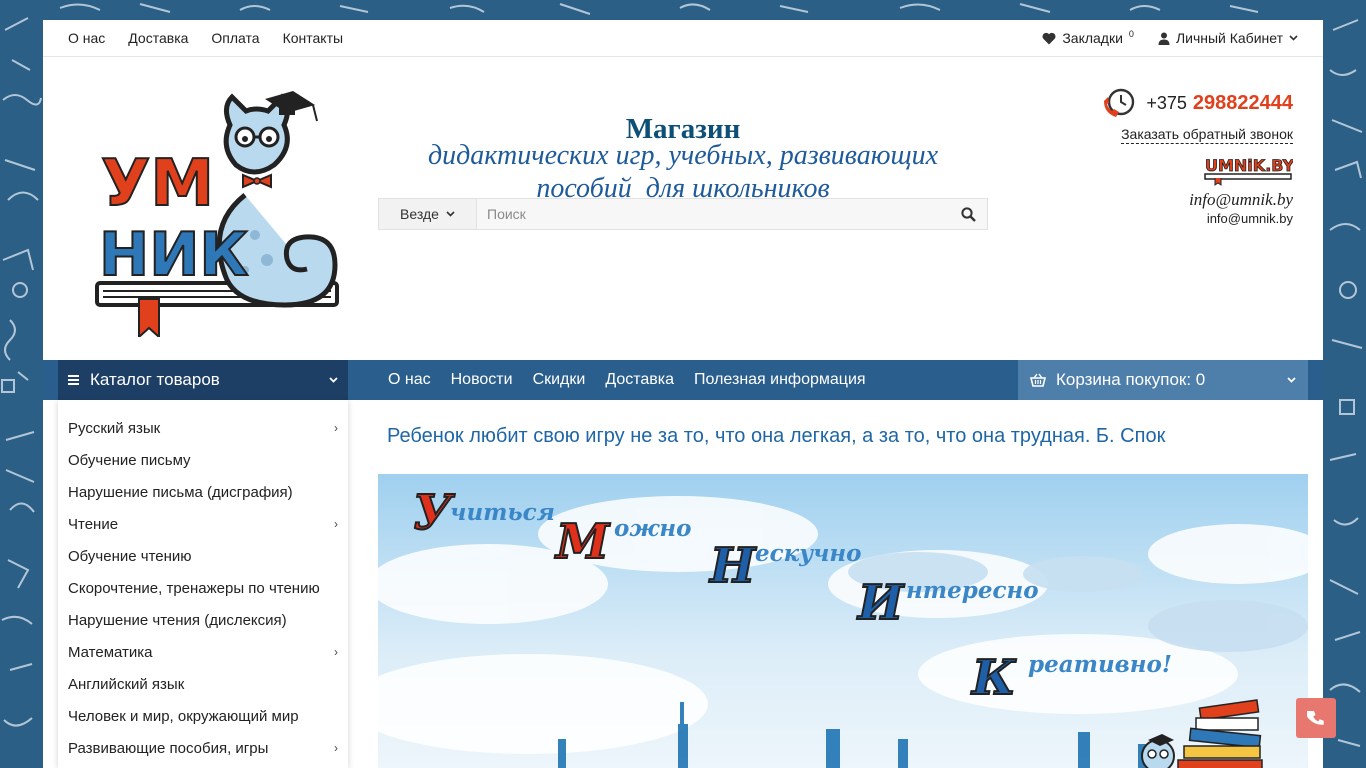 Image resolution: width=1366 pixels, height=768 pixels. I want to click on bookmarks-count: 0, so click(1131, 34).